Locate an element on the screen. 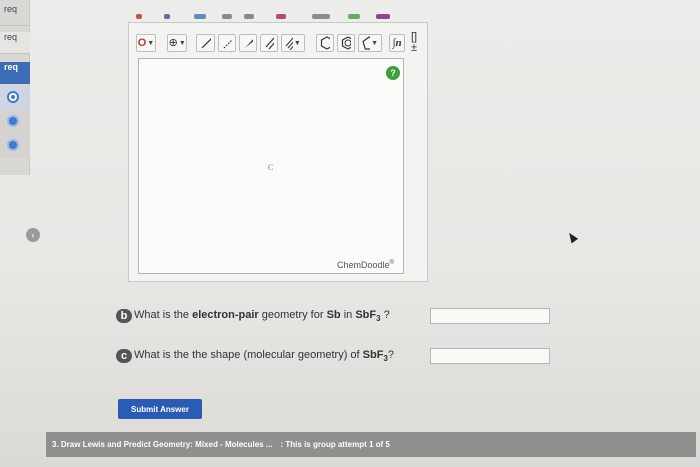  hexagon-ring-button is located at coordinates (324, 43).